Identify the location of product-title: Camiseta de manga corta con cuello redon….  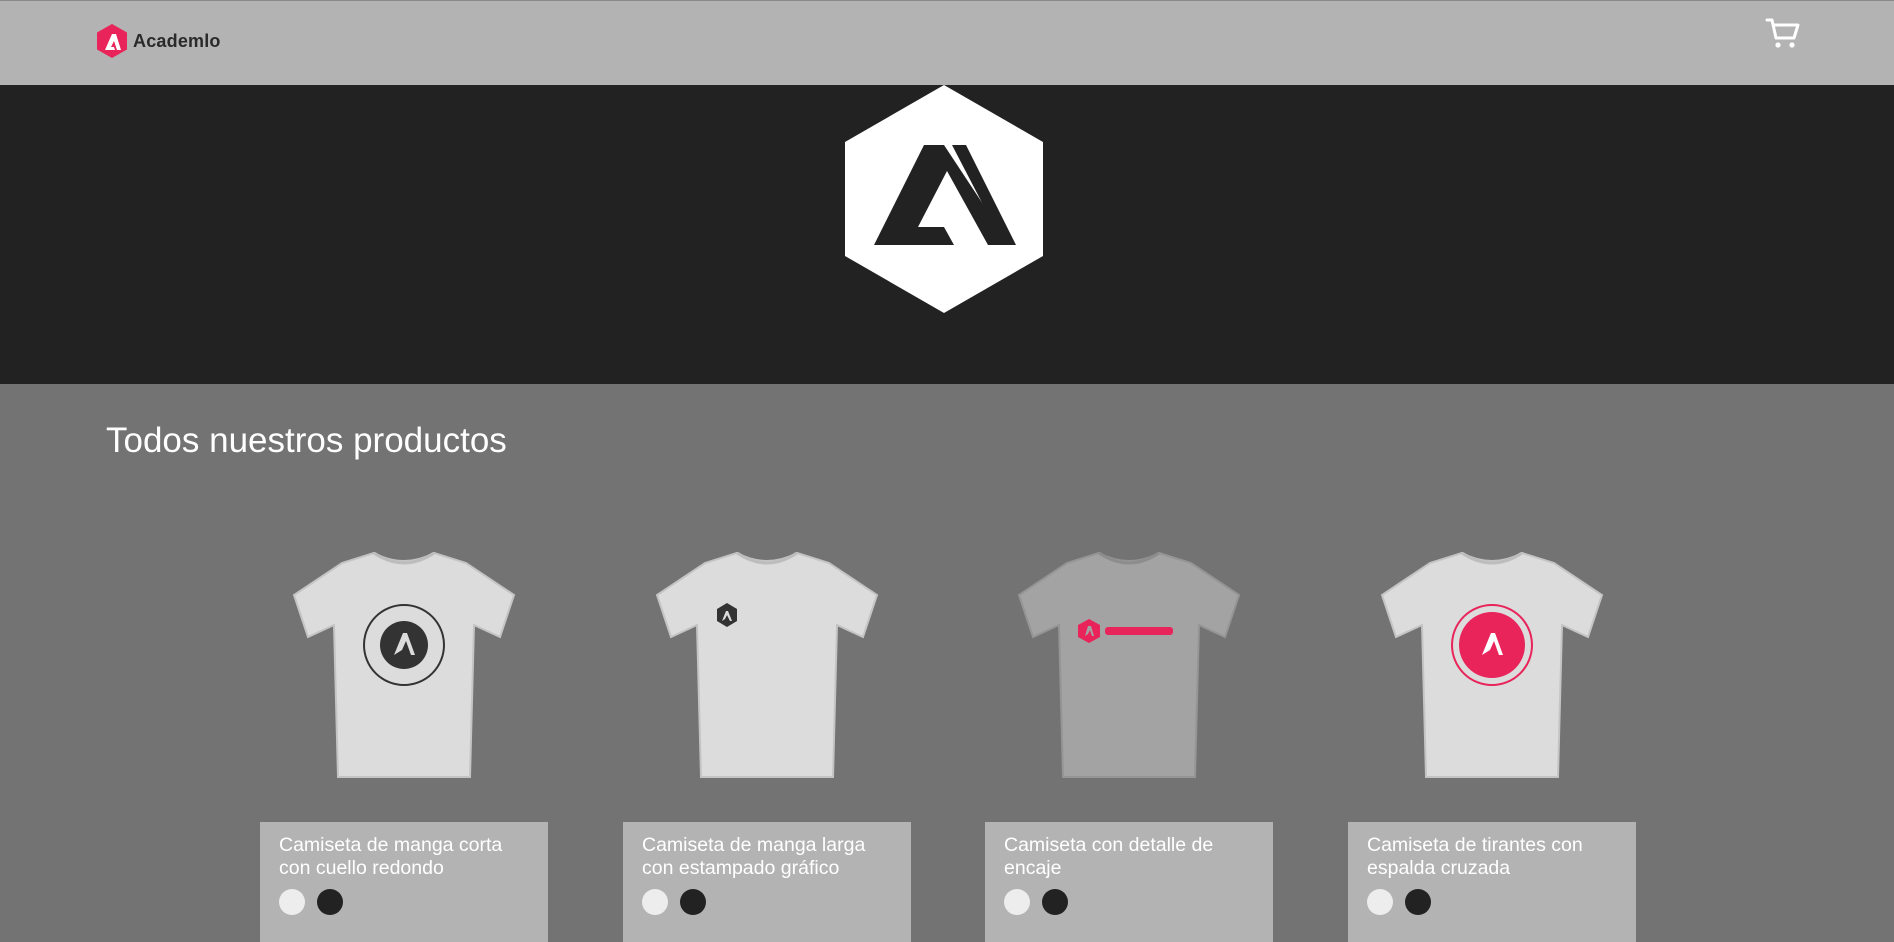
(391, 856).